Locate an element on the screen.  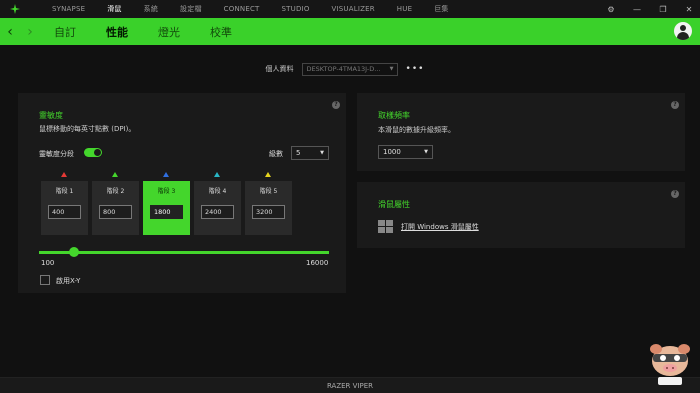
stage-dpi-input: 800 is located at coordinates (115, 212).